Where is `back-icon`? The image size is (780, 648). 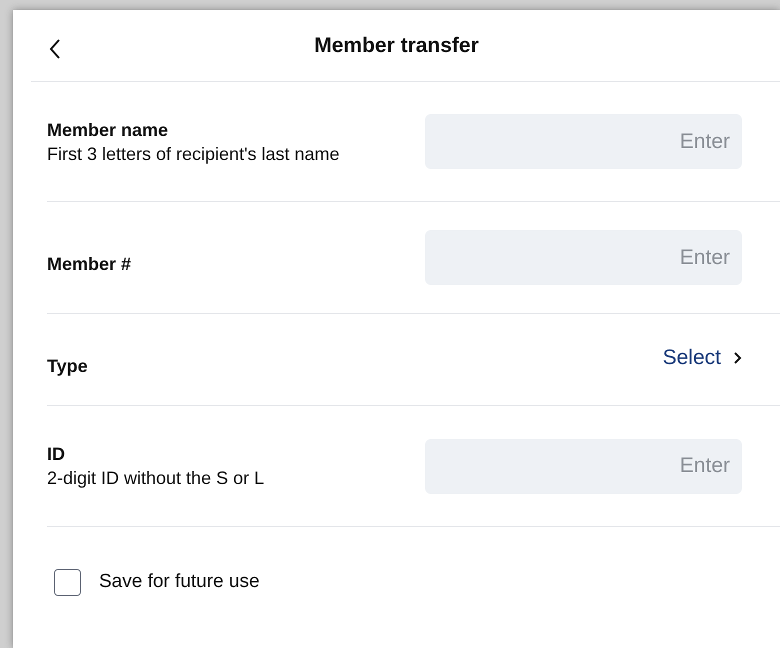
back-icon is located at coordinates (55, 49).